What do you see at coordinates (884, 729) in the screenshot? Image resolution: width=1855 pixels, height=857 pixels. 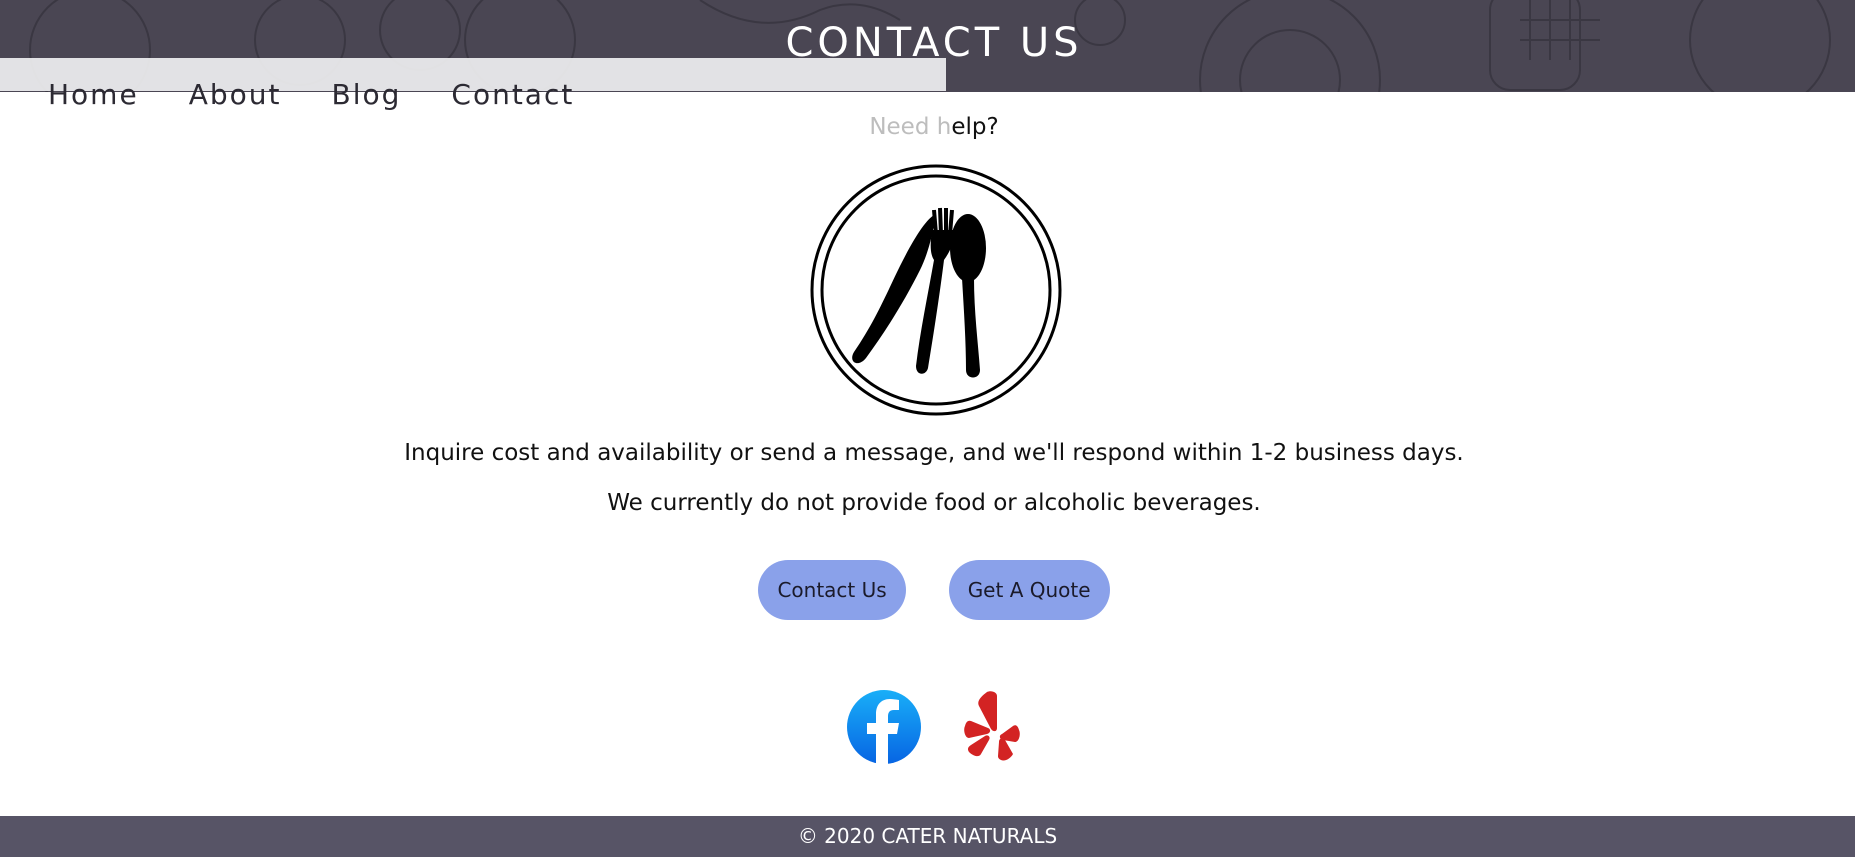 I see `facebook-icon` at bounding box center [884, 729].